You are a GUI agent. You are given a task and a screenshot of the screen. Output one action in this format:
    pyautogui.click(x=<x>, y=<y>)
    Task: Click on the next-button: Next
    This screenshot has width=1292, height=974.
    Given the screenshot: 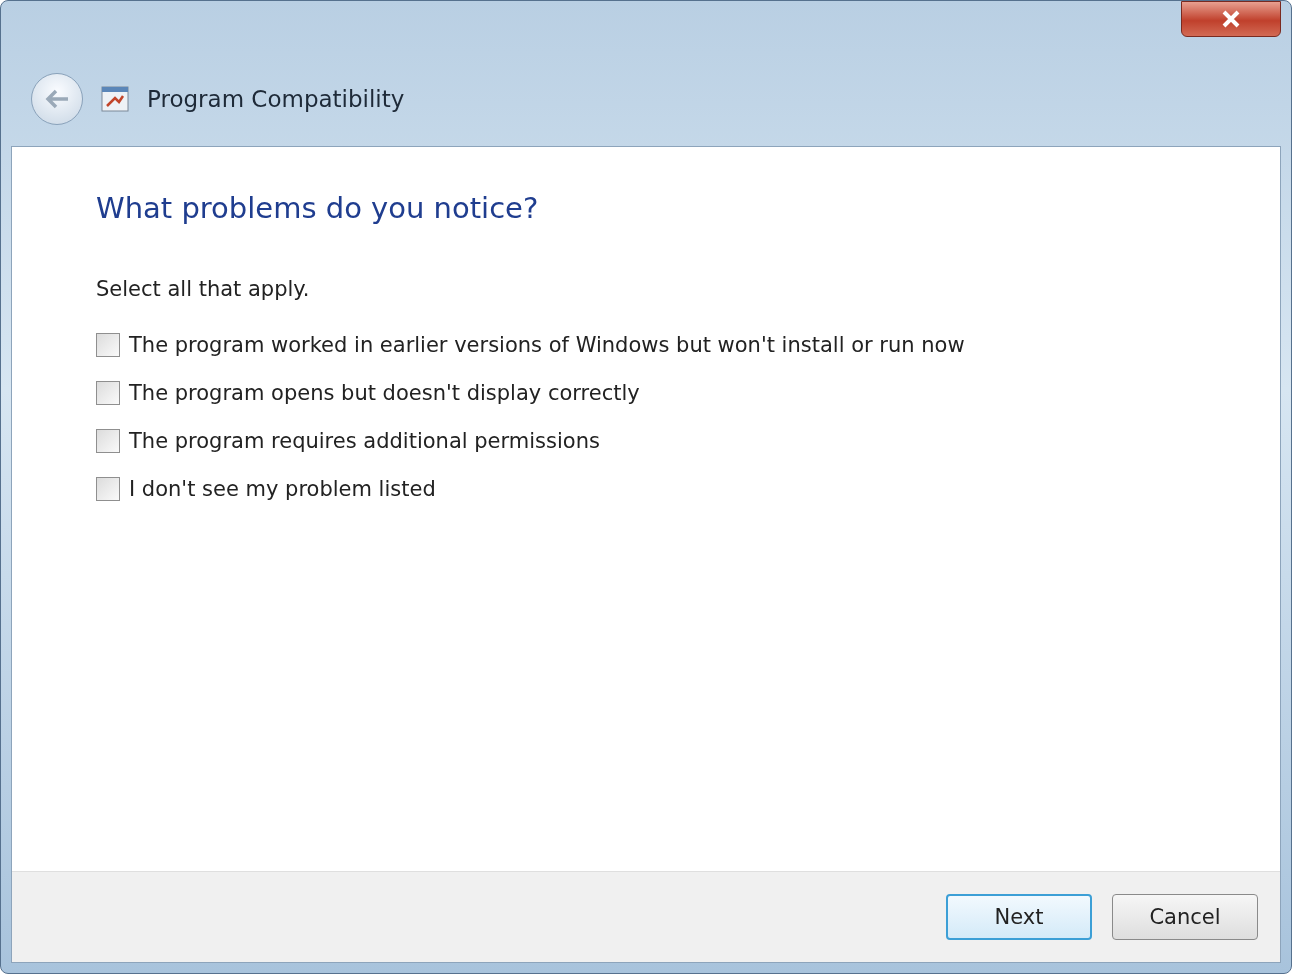 What is the action you would take?
    pyautogui.click(x=1019, y=917)
    